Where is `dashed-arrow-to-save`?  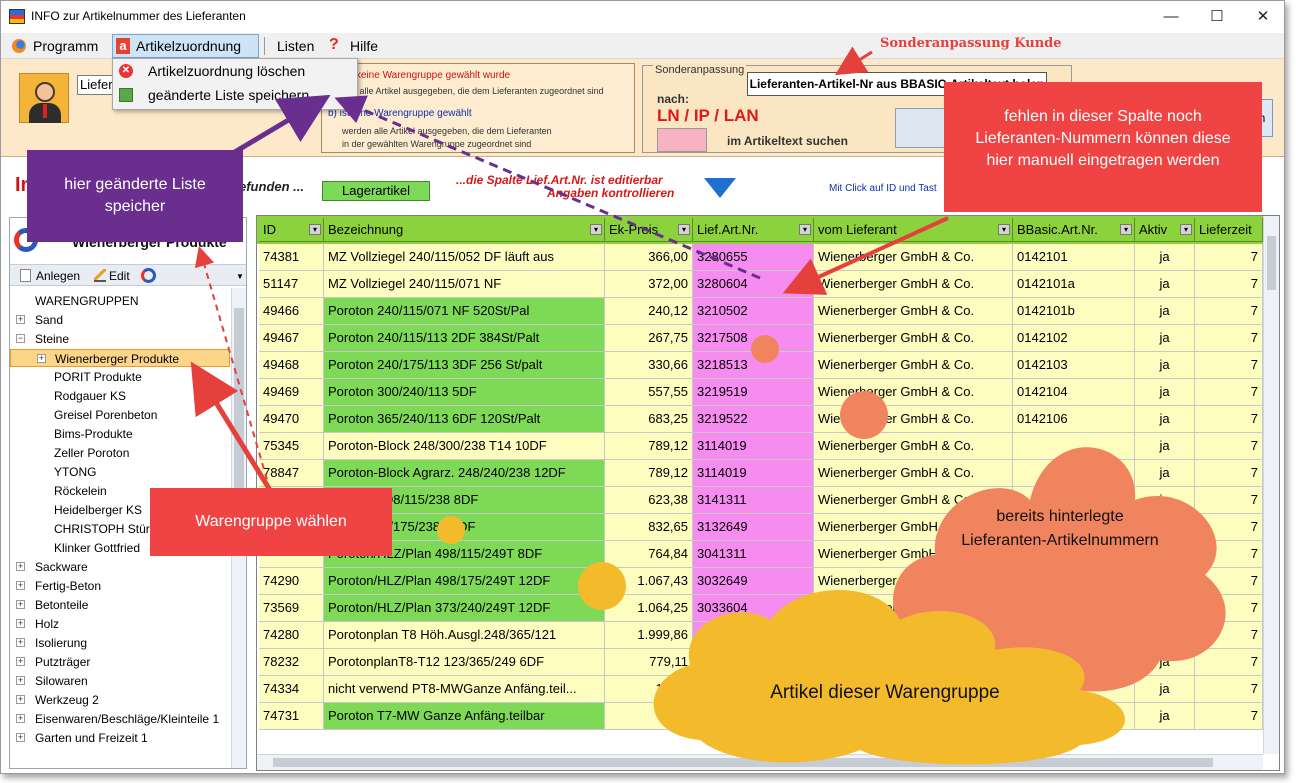
dashed-arrow-to-save is located at coordinates (547, 187).